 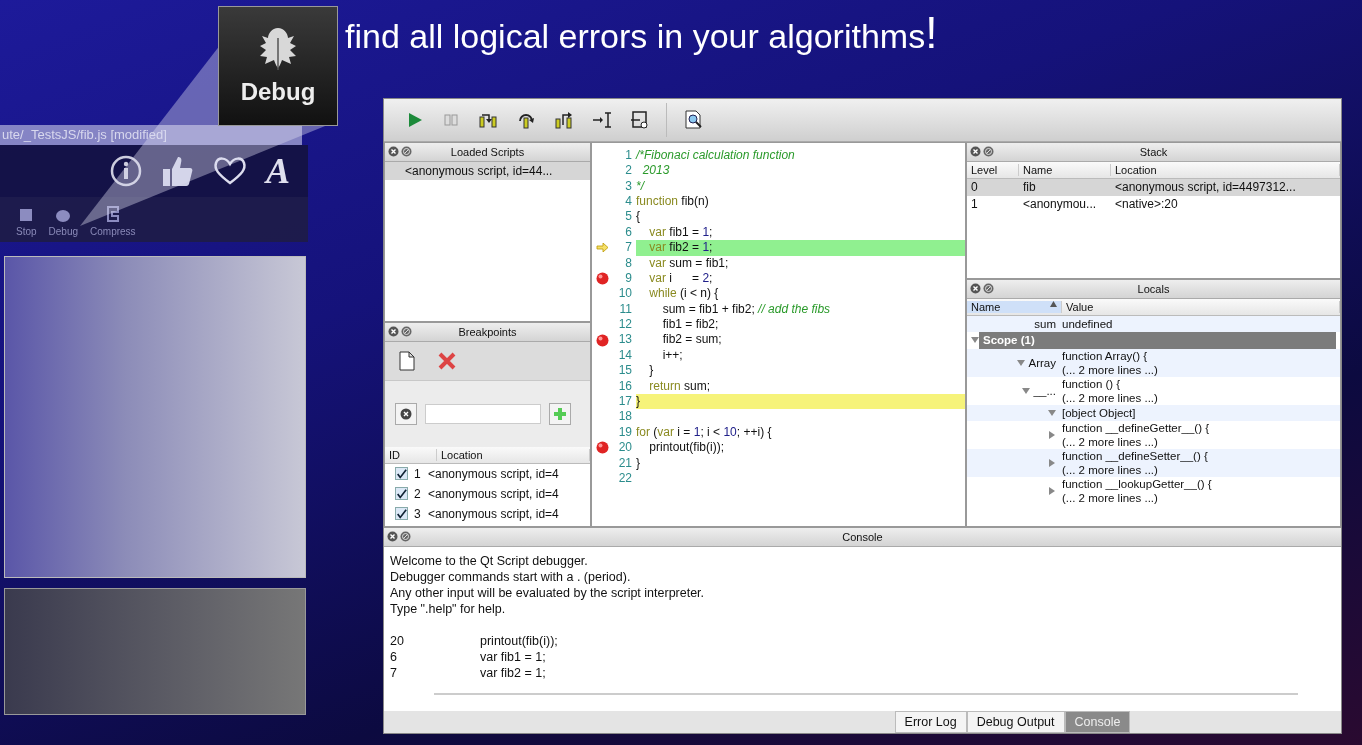 I want to click on line-number: 21, so click(x=625, y=463).